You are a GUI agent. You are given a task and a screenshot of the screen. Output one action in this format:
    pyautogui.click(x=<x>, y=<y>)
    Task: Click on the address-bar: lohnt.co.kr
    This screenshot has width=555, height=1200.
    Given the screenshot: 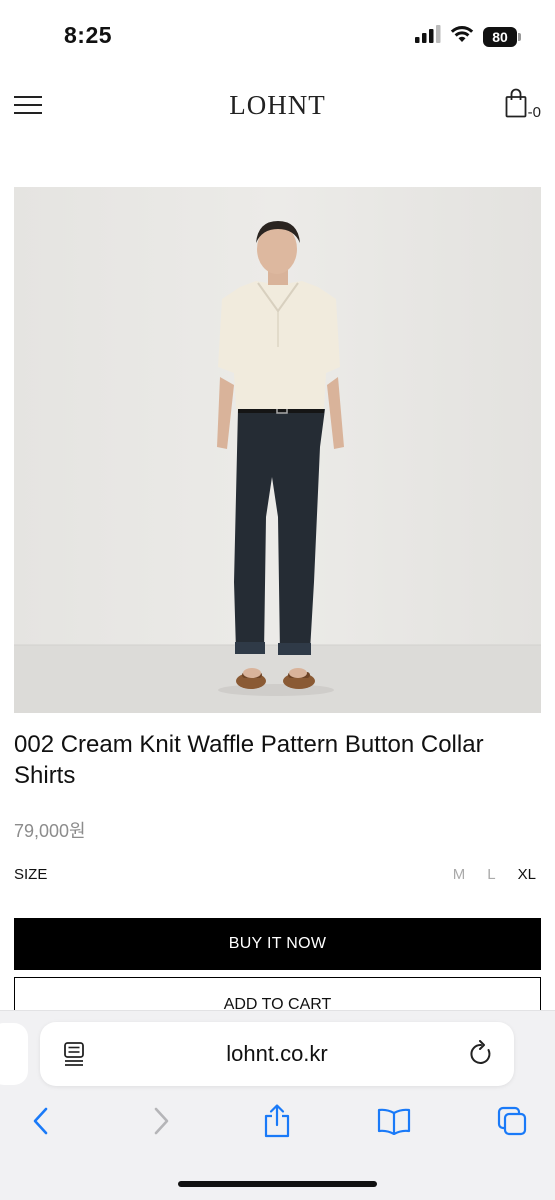 What is the action you would take?
    pyautogui.click(x=277, y=1054)
    